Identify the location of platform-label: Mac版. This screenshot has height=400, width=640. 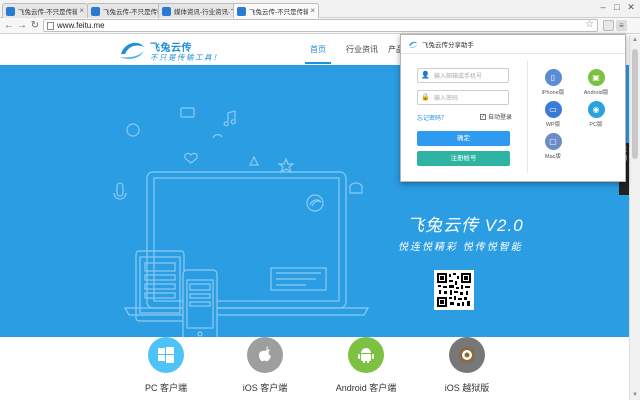
(553, 157).